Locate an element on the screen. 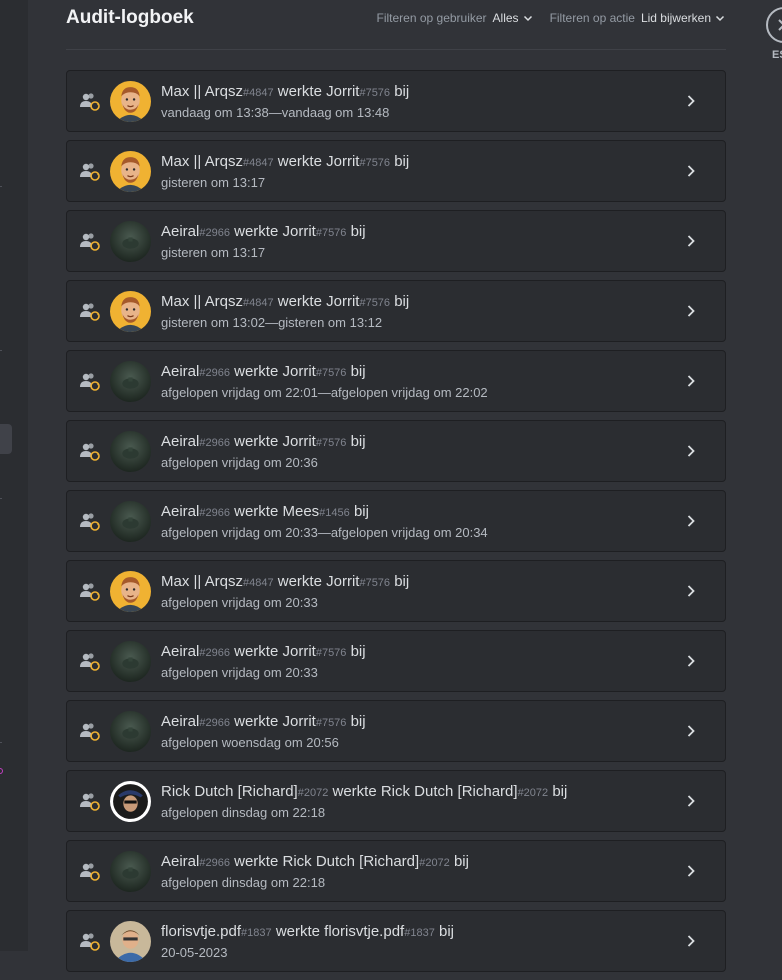 This screenshot has height=980, width=782. sidebar-item-selected is located at coordinates (6, 439).